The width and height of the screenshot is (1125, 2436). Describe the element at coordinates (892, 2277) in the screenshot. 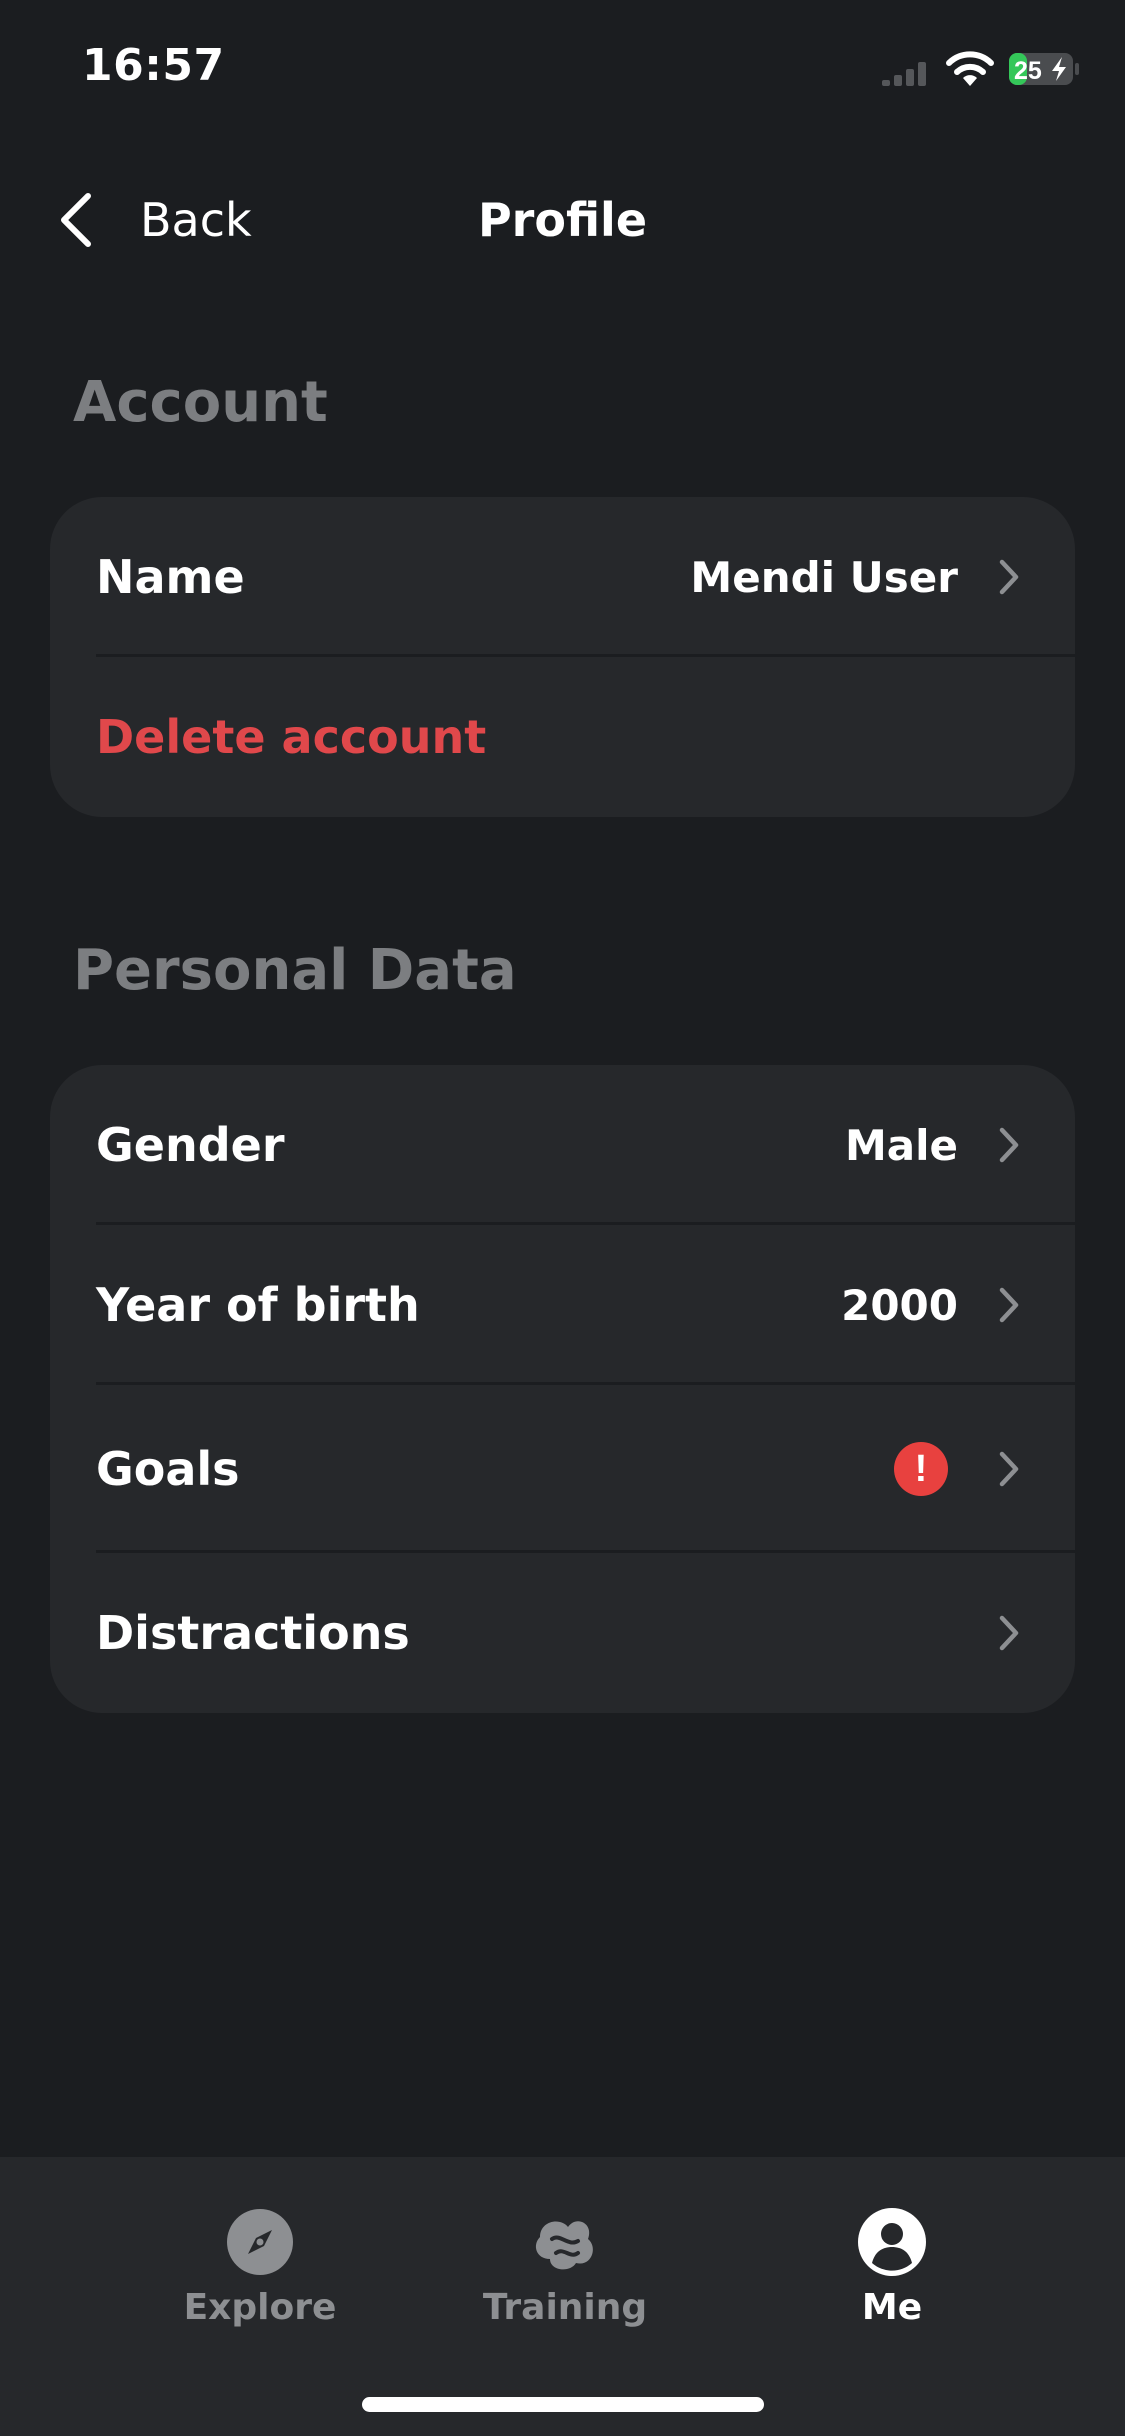

I see `tab-me: Me` at that location.